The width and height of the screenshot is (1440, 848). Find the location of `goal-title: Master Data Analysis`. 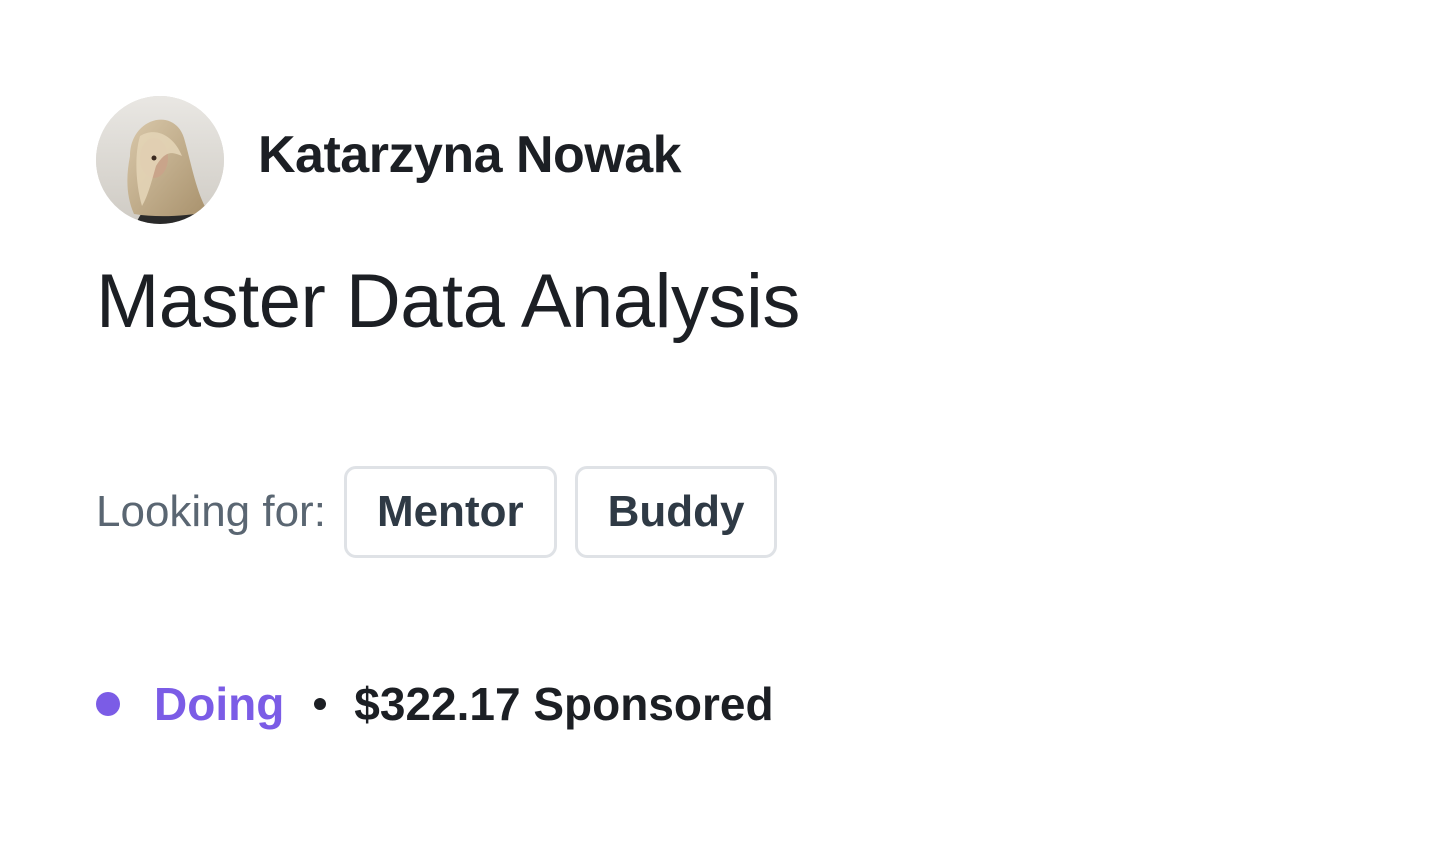

goal-title: Master Data Analysis is located at coordinates (448, 302).